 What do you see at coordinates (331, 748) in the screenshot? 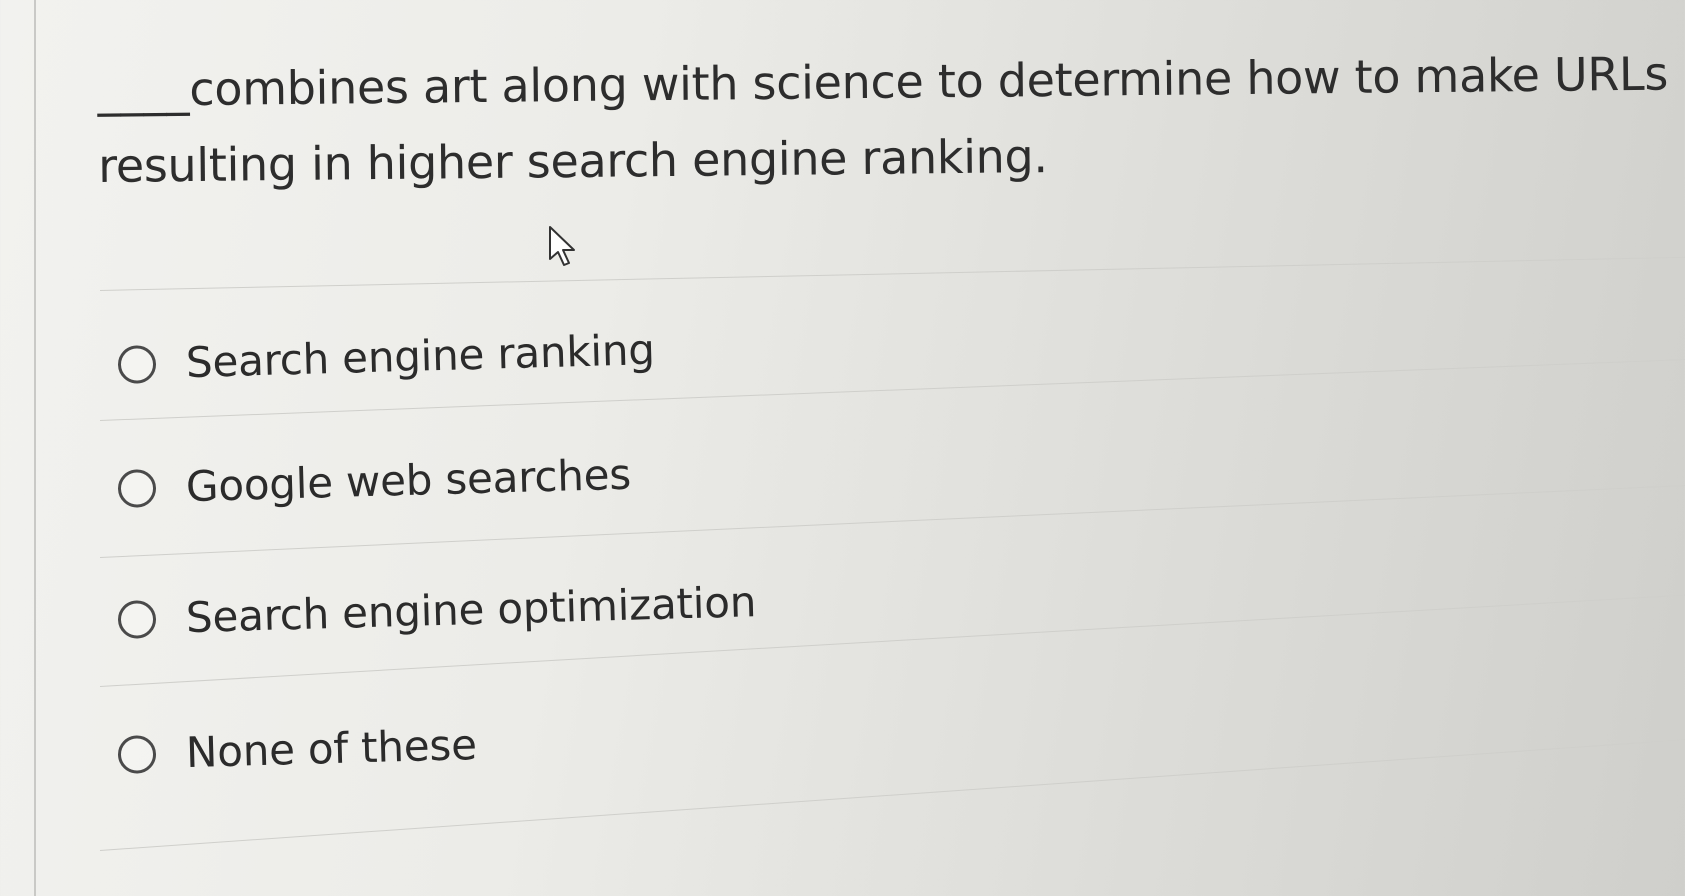
I see `option-label: None of these` at bounding box center [331, 748].